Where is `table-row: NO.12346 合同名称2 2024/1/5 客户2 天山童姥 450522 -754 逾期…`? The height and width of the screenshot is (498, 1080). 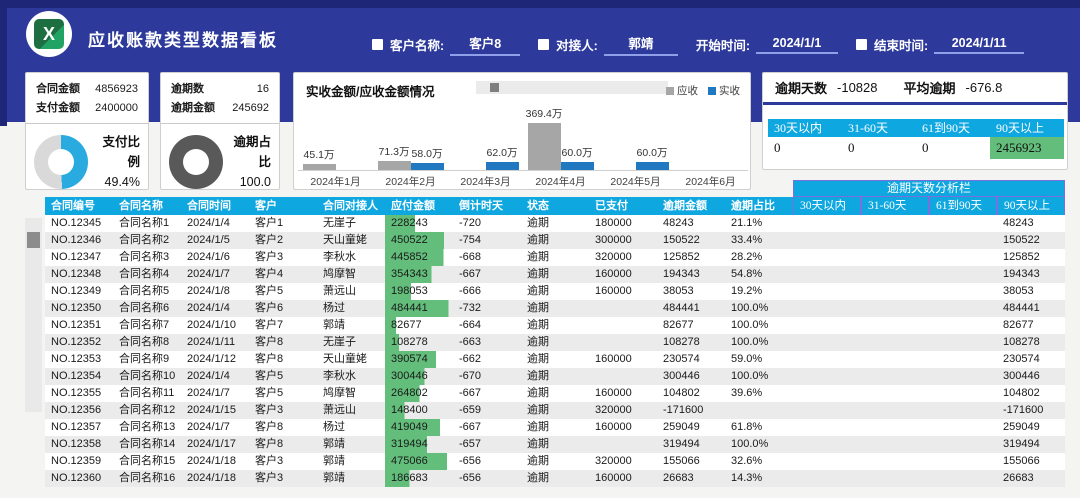
table-row: NO.12346 合同名称2 2024/1/5 客户2 天山童姥 450522 -754 逾期… is located at coordinates (555, 240).